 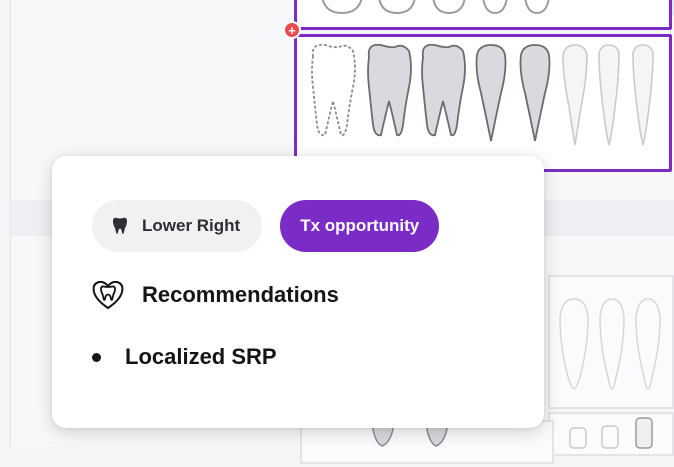 I want to click on recommendation-label: Localized SRP, so click(x=201, y=356).